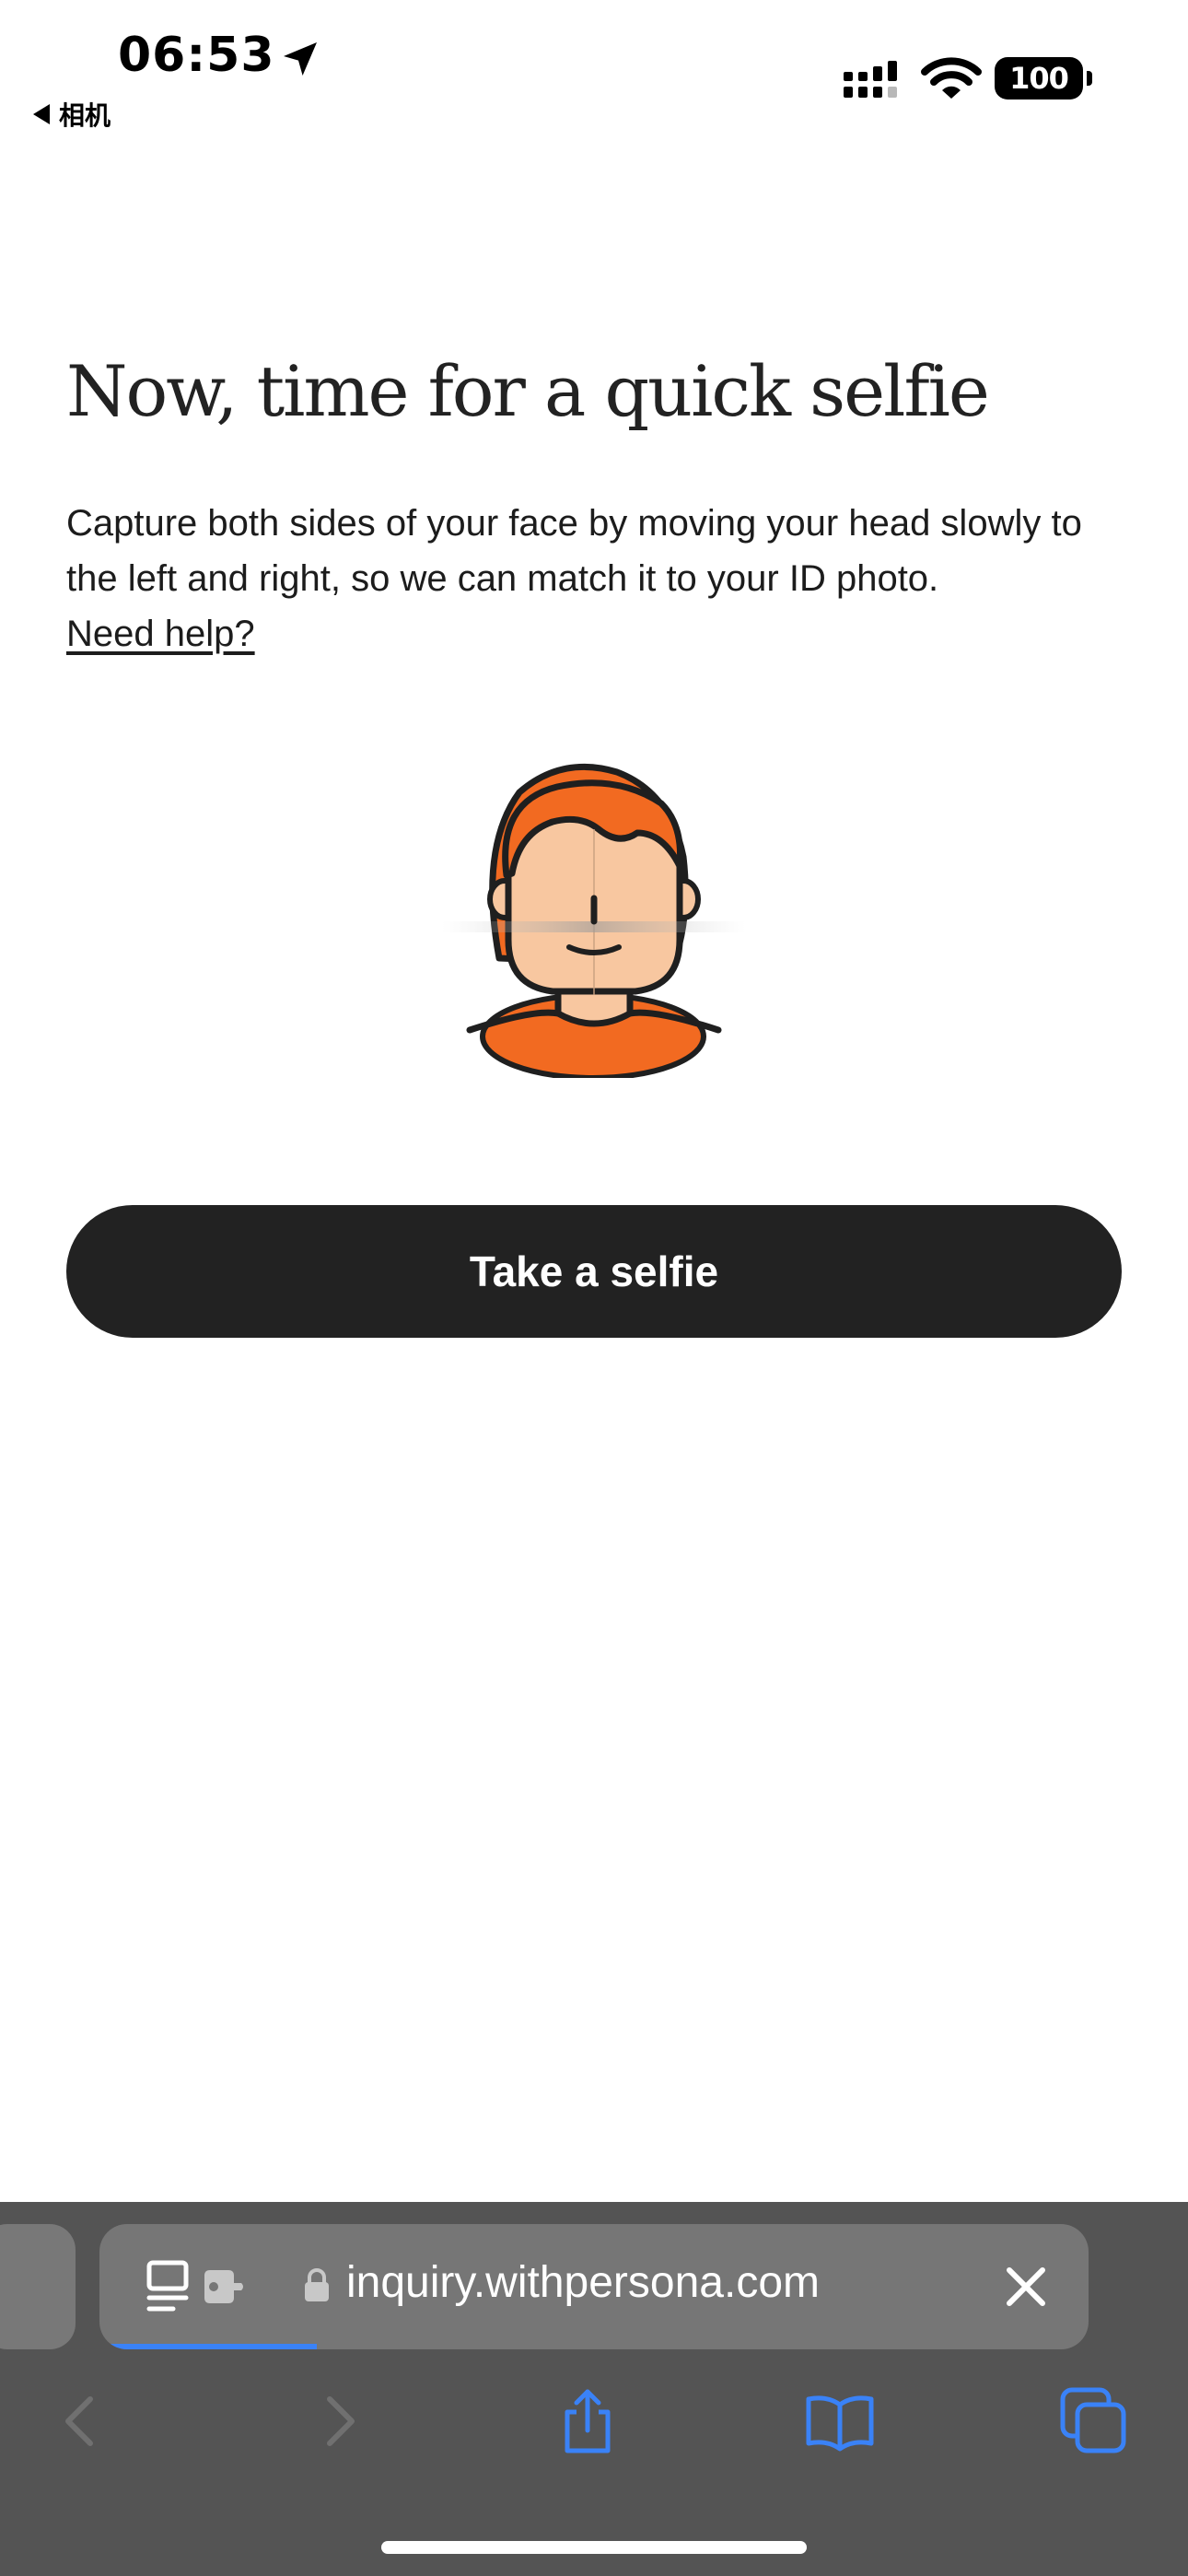 Image resolution: width=1188 pixels, height=2576 pixels. I want to click on previous-tab-card, so click(38, 2286).